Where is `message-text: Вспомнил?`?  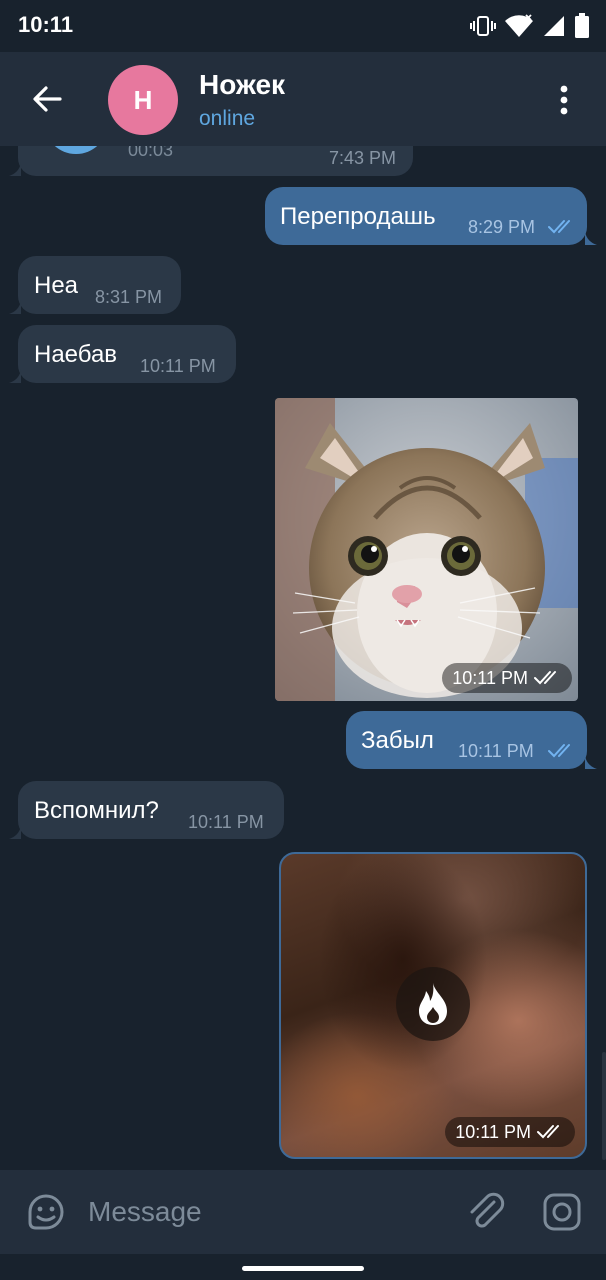 message-text: Вспомнил? is located at coordinates (96, 810).